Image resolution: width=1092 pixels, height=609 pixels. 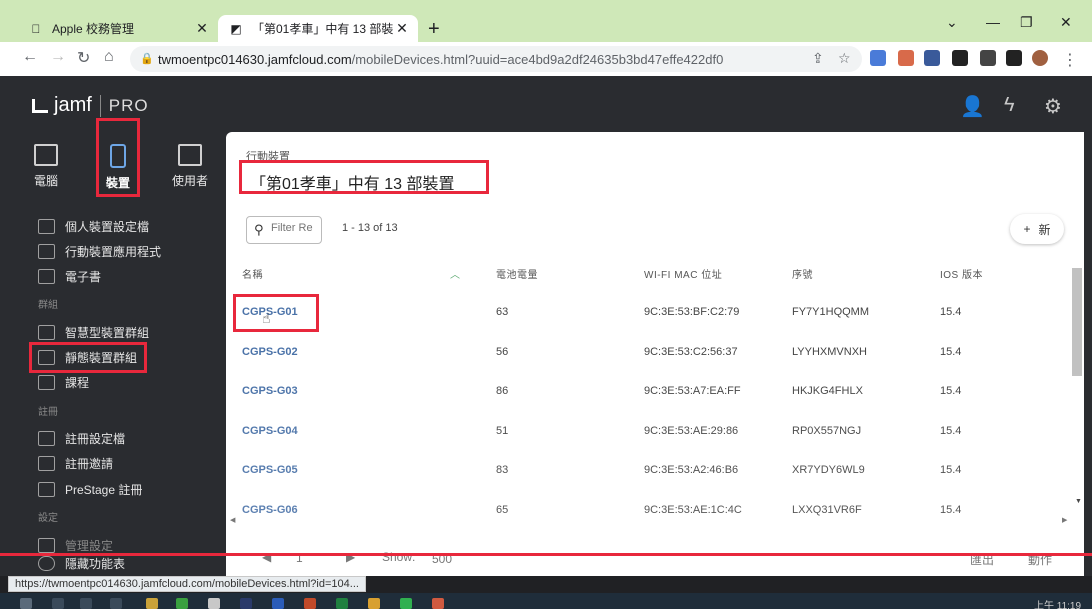 I want to click on sidebar-item-ebooks: 電子書, so click(x=69, y=276).